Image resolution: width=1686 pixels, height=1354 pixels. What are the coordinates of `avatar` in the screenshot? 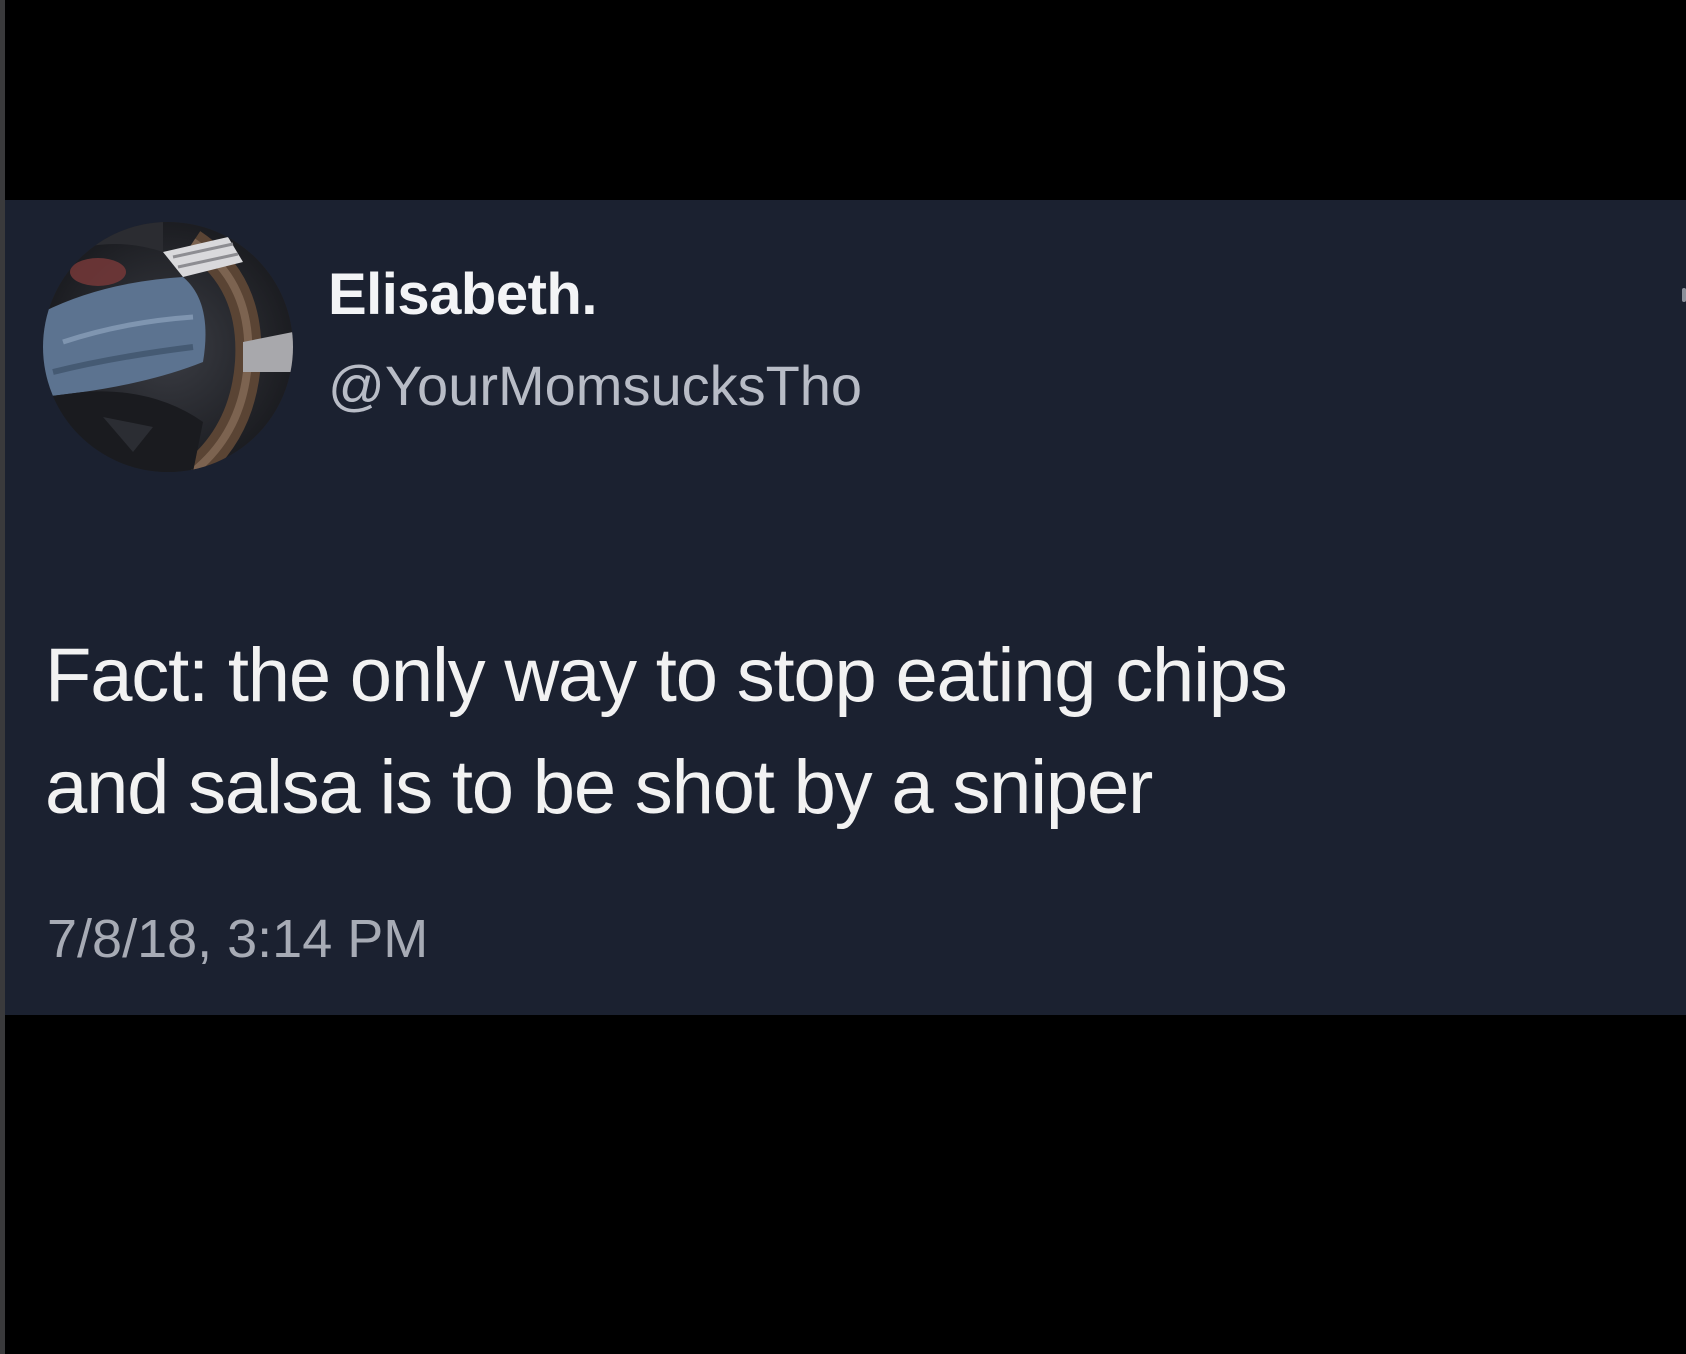 It's located at (168, 347).